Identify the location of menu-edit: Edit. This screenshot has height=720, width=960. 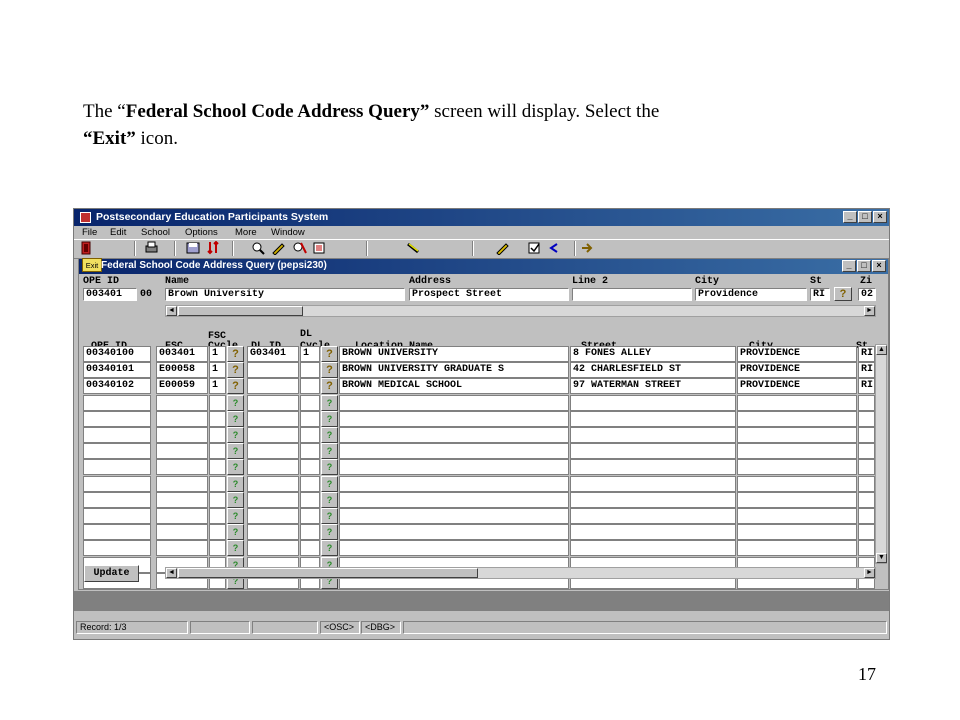
(118, 232).